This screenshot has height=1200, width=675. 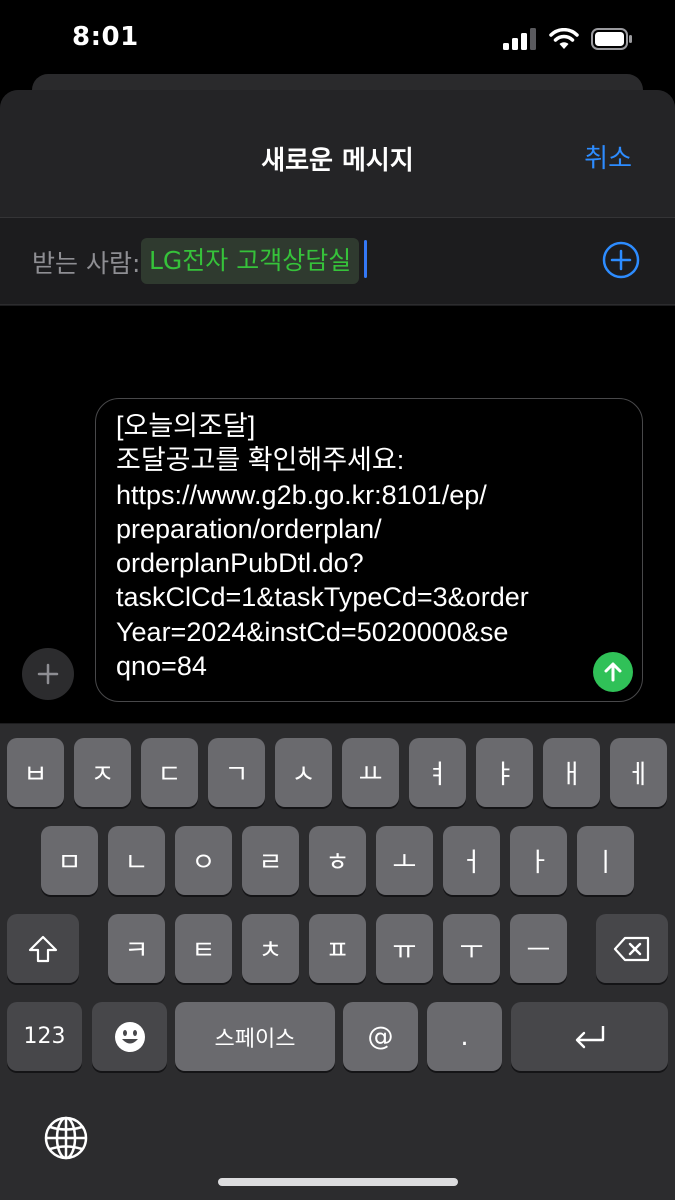 I want to click on at-key-label: @, so click(x=380, y=1036).